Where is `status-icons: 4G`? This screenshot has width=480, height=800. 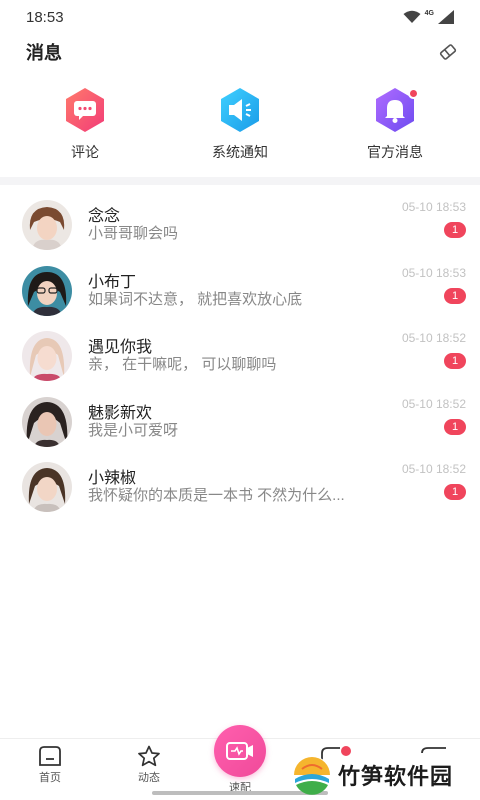
status-icons: 4G is located at coordinates (428, 17).